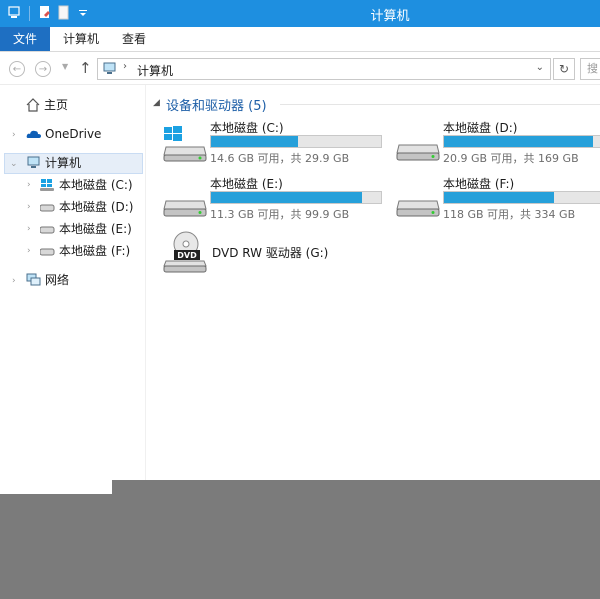  What do you see at coordinates (56, 105) in the screenshot?
I see `nav-item-label: 主页` at bounding box center [56, 105].